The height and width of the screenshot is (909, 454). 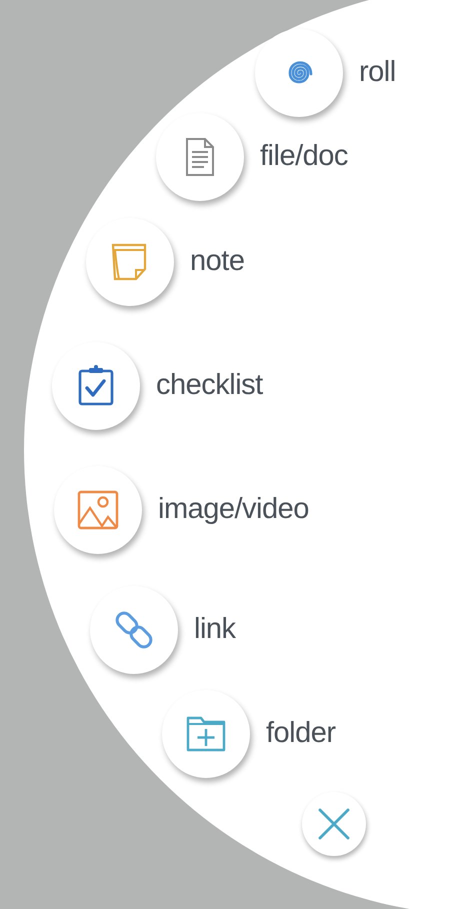 I want to click on menu-label: checklist, so click(x=209, y=386).